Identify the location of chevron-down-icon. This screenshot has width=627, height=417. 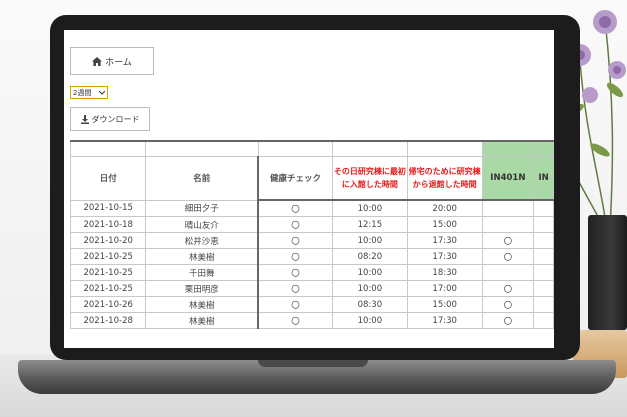
(102, 92).